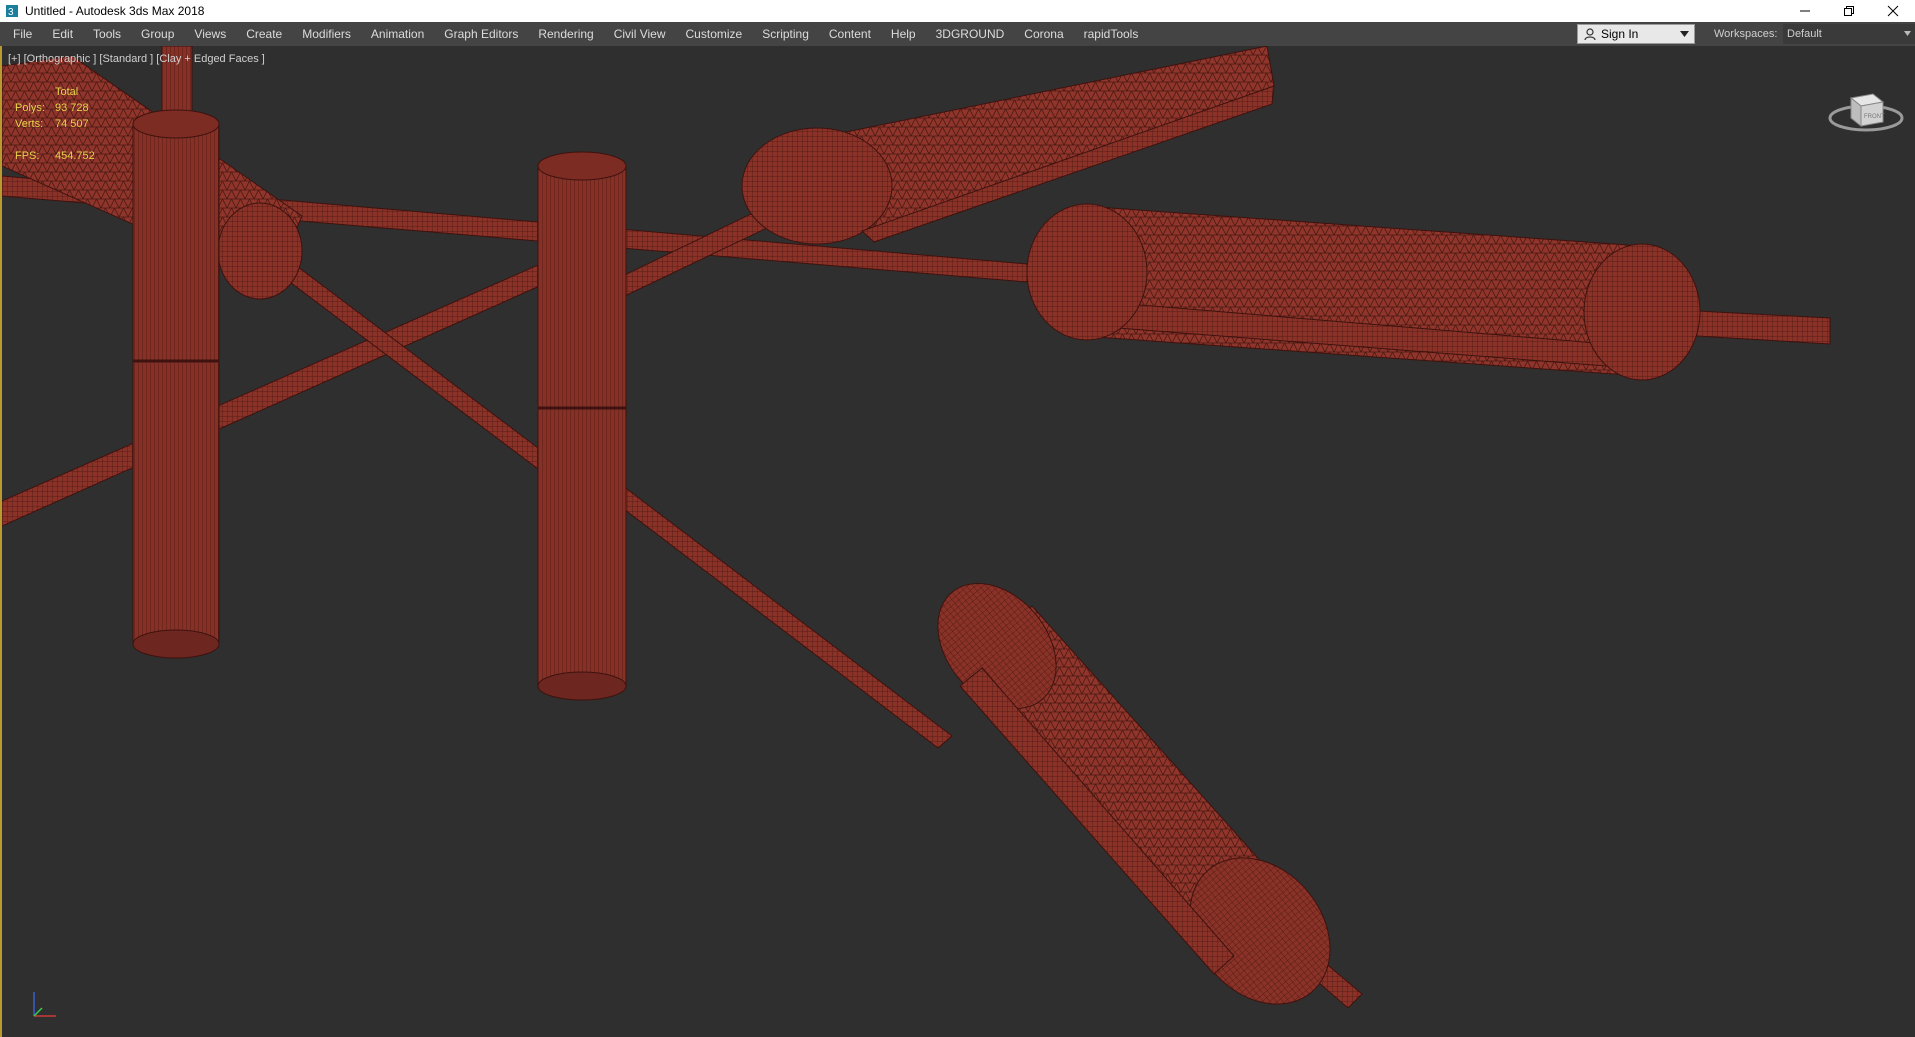 This screenshot has width=1915, height=1037. Describe the element at coordinates (1111, 34) in the screenshot. I see `menu-rapidtools: rapidTools` at that location.